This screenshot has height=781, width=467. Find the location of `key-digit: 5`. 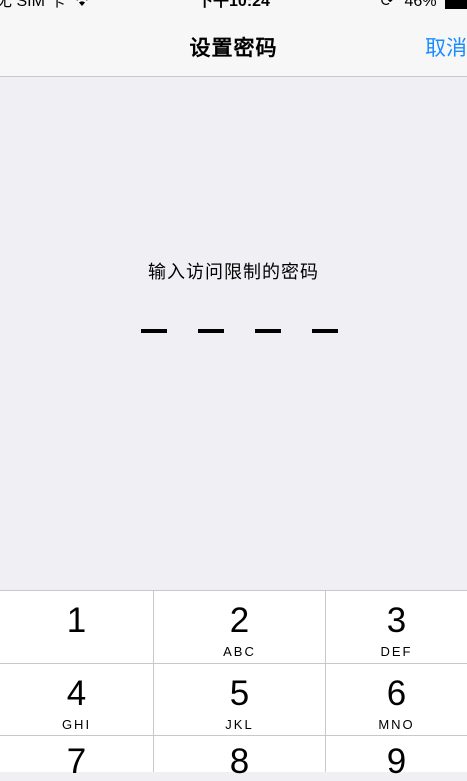

key-digit: 5 is located at coordinates (239, 693).